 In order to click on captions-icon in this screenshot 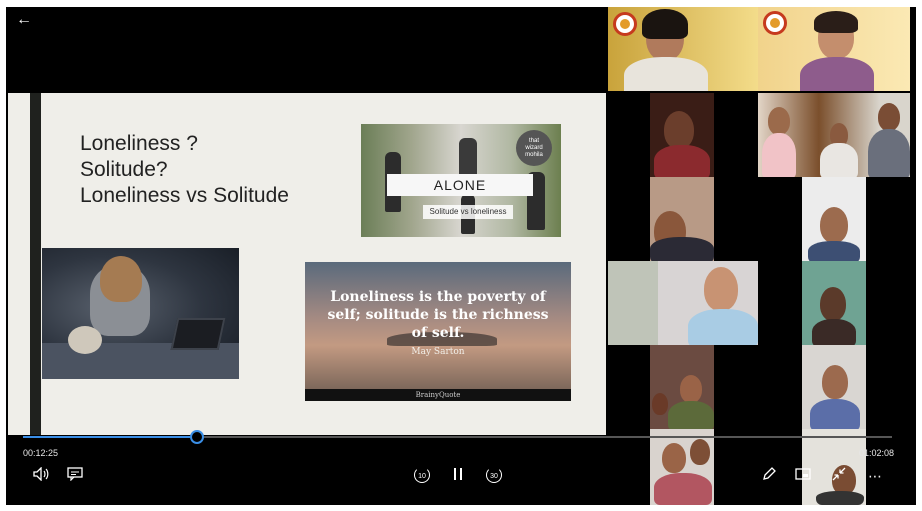, I will do `click(75, 475)`.